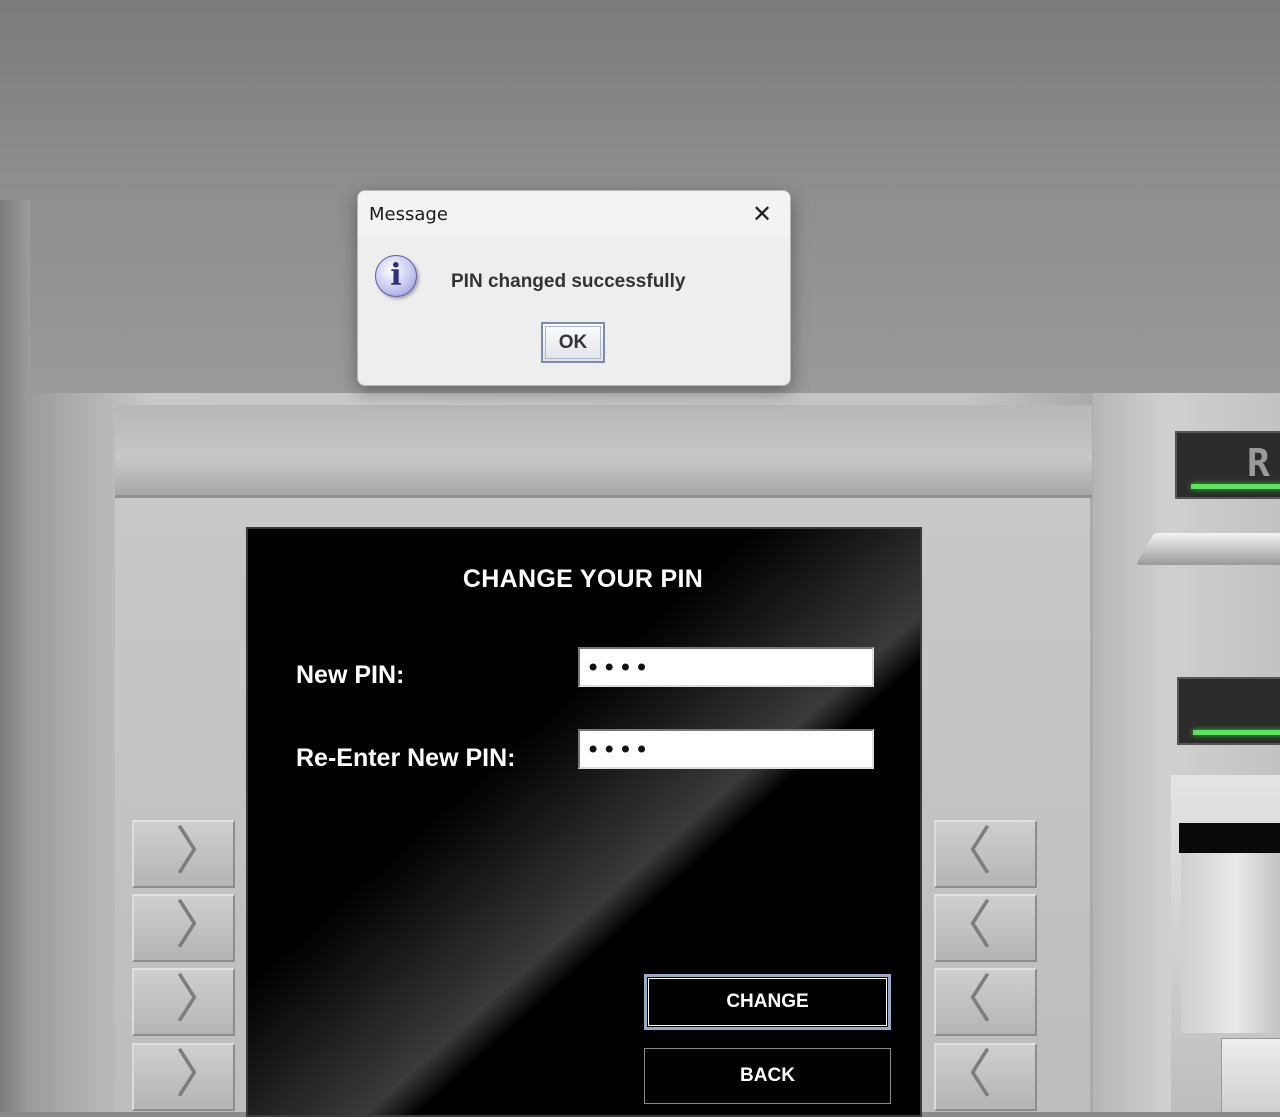 This screenshot has width=1280, height=1117. I want to click on screen-title: CHANGE YOUR PIN, so click(583, 579).